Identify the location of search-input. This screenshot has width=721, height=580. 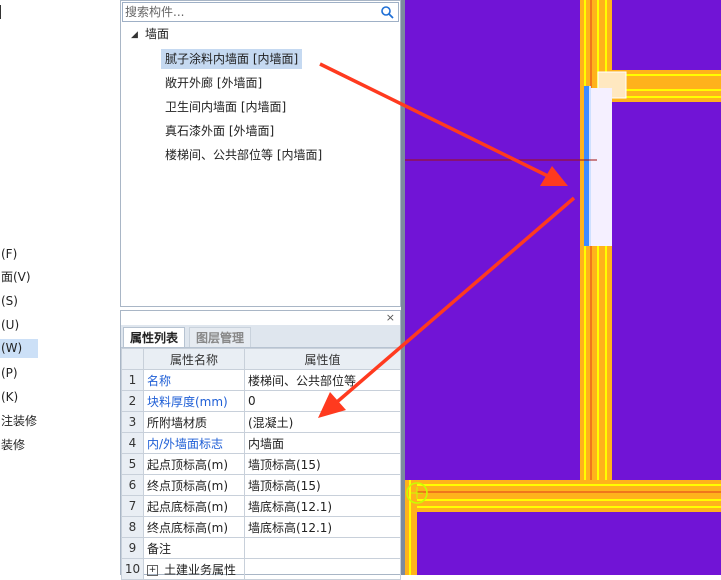
(250, 12).